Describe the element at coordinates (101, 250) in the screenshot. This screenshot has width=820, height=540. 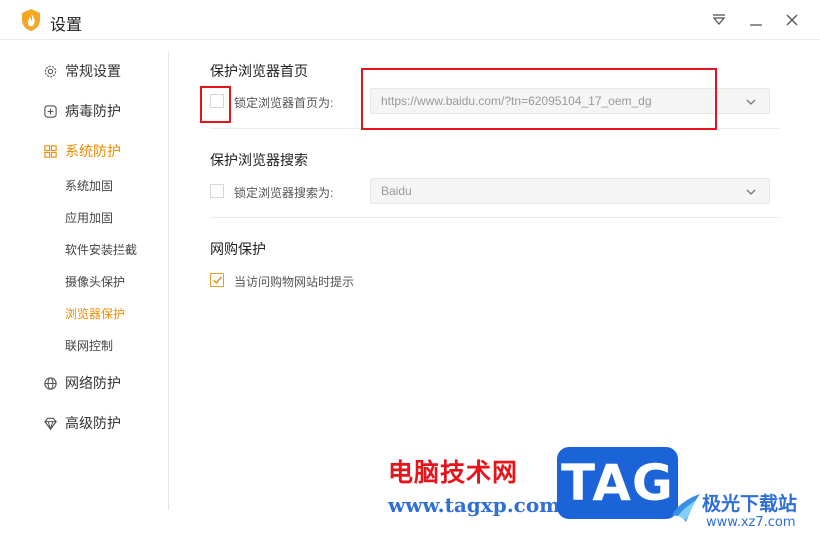
I see `subitem-install-block: 软件安装拦截` at that location.